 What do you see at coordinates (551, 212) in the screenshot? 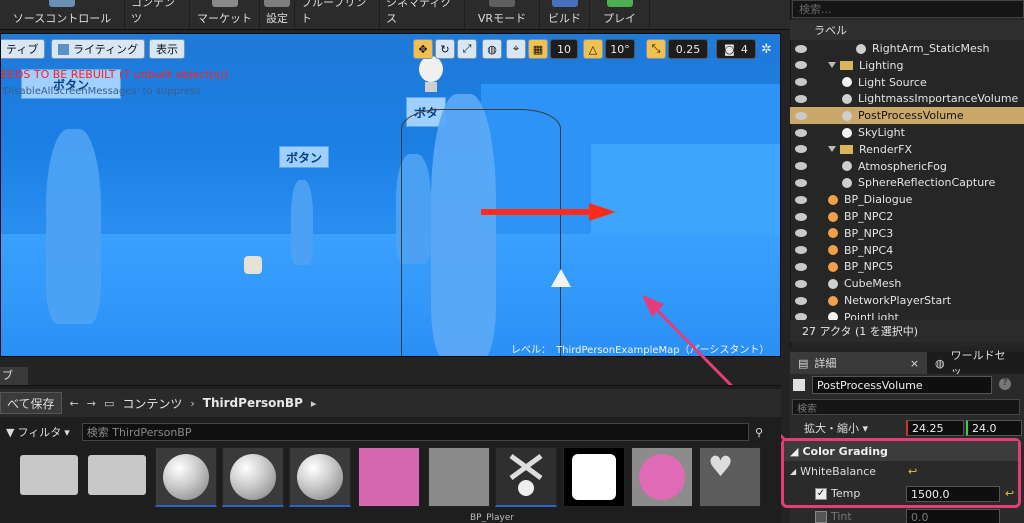
I see `move-gizmo-arrow` at bounding box center [551, 212].